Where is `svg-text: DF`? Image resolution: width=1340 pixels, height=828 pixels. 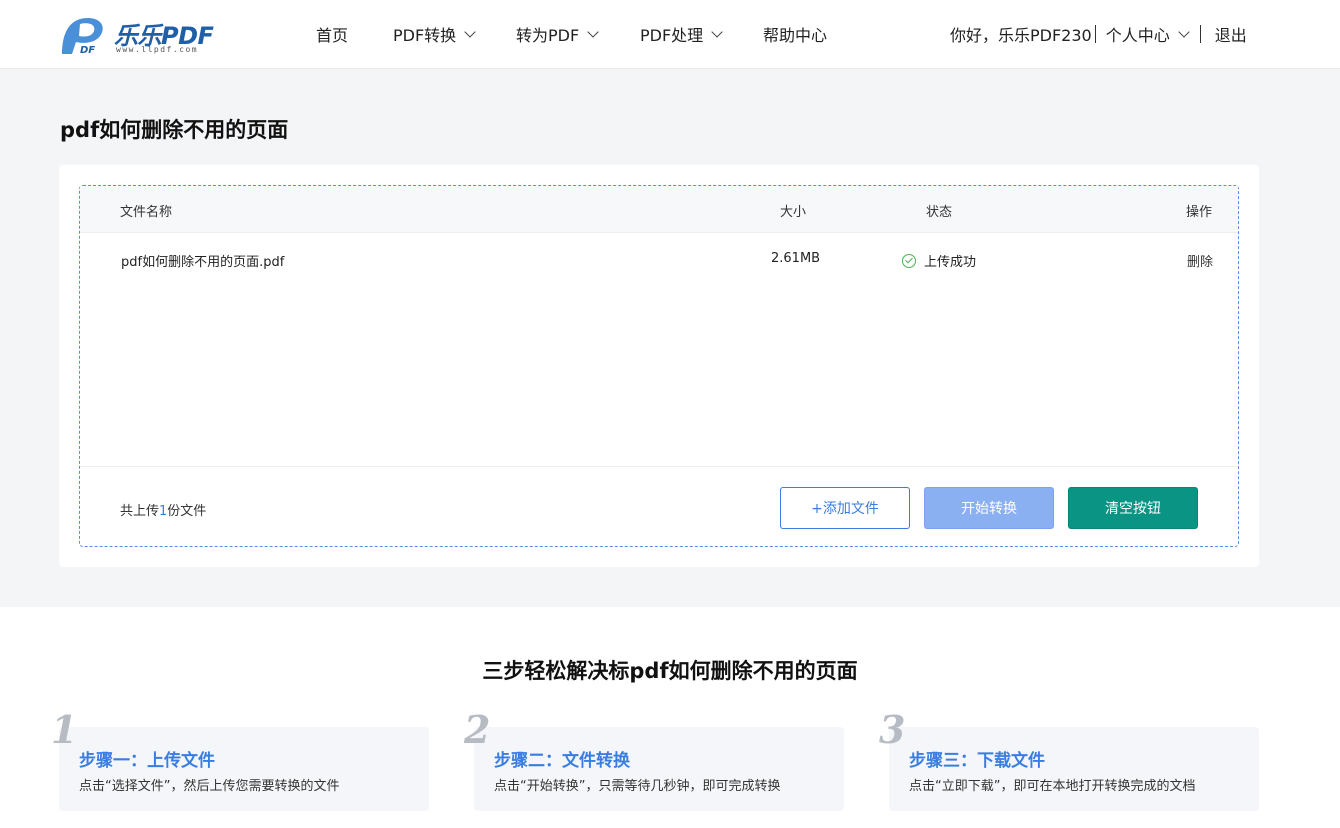
svg-text: DF is located at coordinates (87, 50).